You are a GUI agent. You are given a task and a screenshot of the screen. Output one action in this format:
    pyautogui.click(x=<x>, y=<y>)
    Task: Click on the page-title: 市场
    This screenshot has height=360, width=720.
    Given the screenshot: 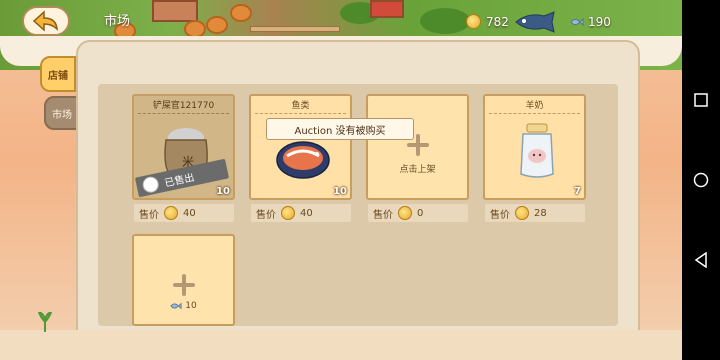 What is the action you would take?
    pyautogui.click(x=117, y=21)
    